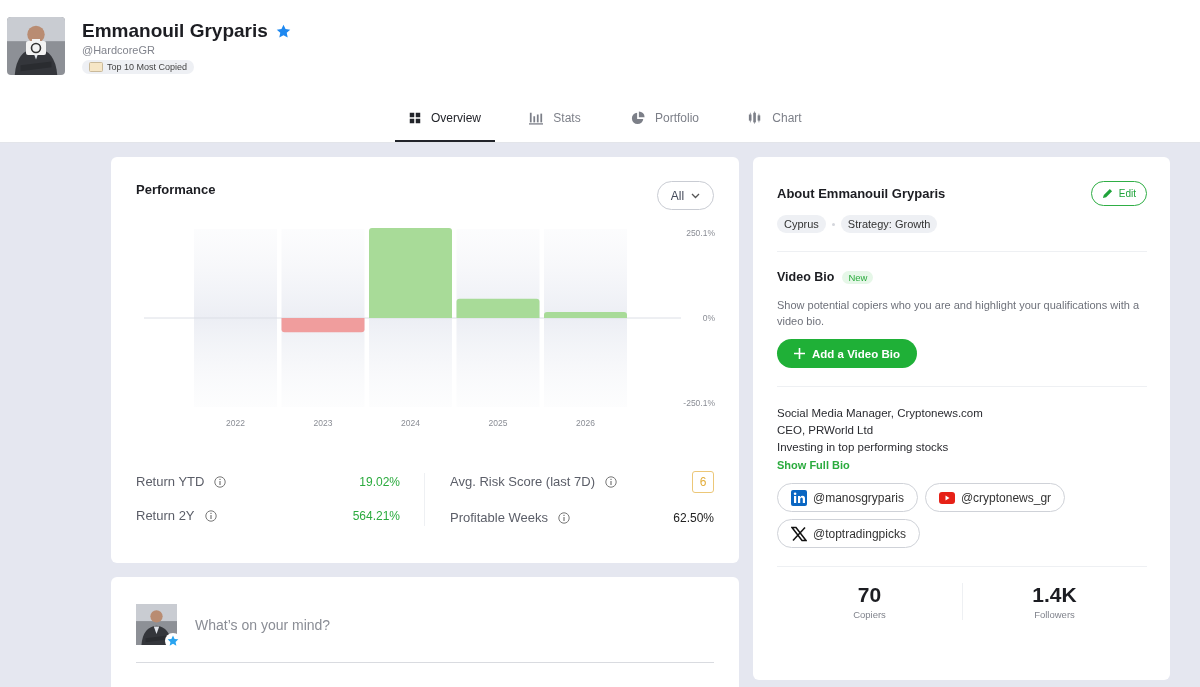 This screenshot has width=1200, height=687. Describe the element at coordinates (1054, 595) in the screenshot. I see `count-value: 1.4K` at that location.